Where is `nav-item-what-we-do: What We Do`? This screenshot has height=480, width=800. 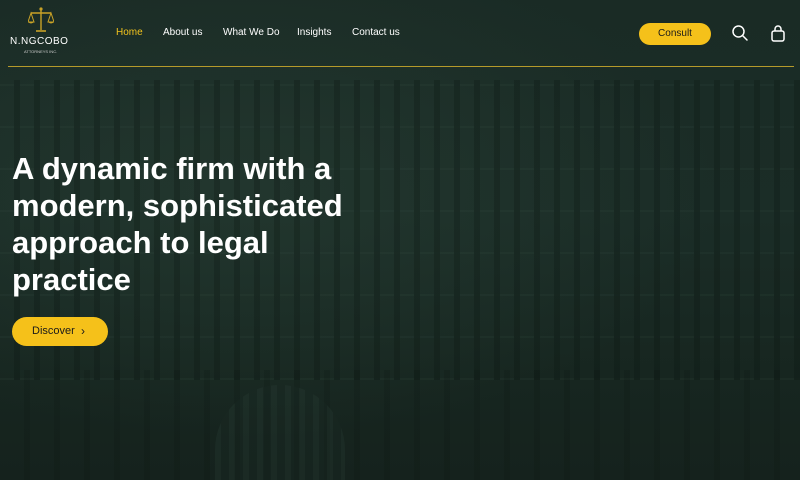 nav-item-what-we-do: What We Do is located at coordinates (251, 32).